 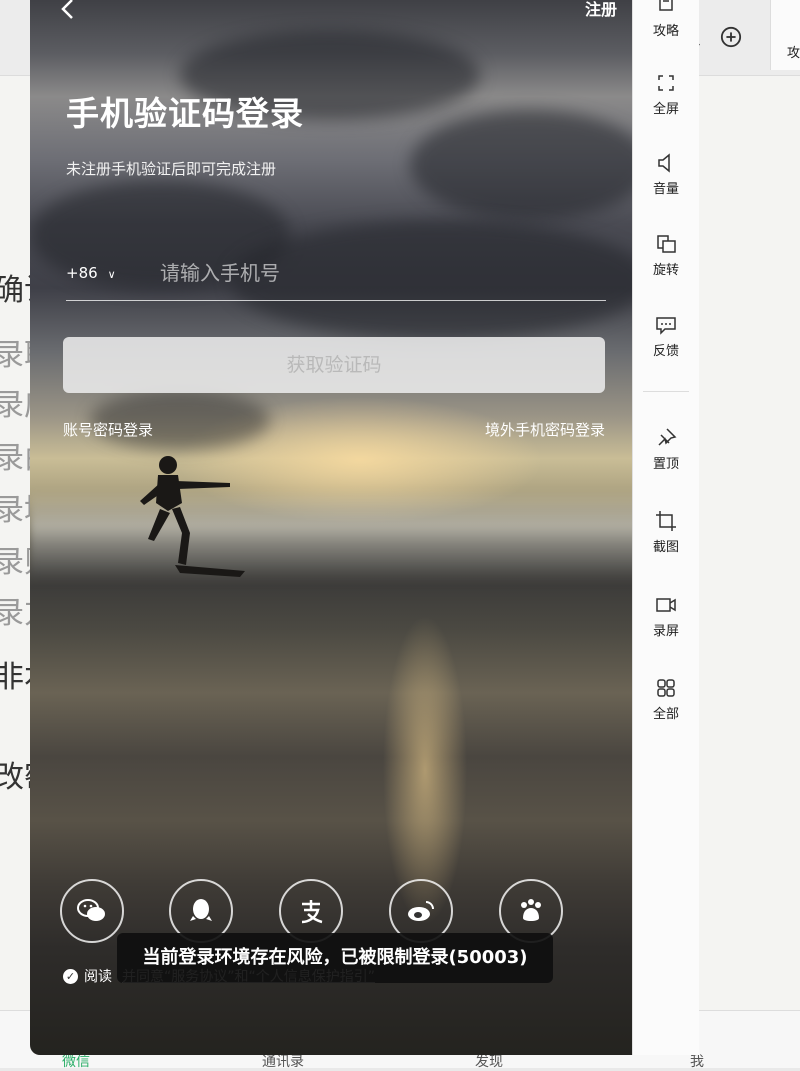 What do you see at coordinates (666, 244) in the screenshot?
I see `rotate-icon` at bounding box center [666, 244].